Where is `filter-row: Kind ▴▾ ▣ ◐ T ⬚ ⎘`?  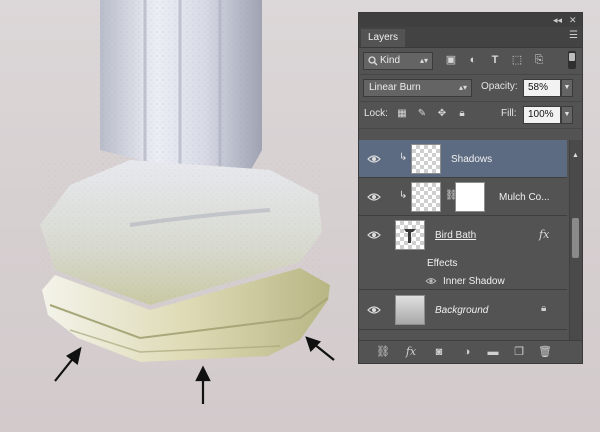
filter-row: Kind ▴▾ ▣ ◐ T ⬚ ⎘ is located at coordinates (470, 61).